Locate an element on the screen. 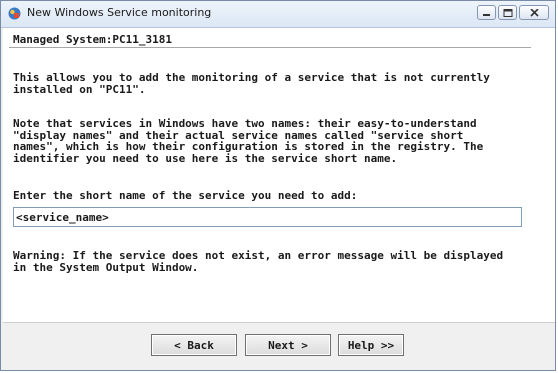  close-button is located at coordinates (534, 12).